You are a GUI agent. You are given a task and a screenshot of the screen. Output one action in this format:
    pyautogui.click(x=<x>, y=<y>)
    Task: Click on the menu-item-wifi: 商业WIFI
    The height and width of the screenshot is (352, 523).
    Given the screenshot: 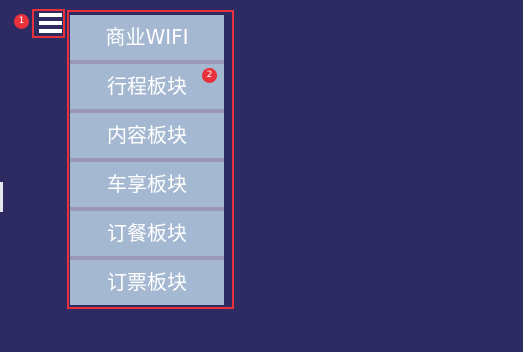 What is the action you would take?
    pyautogui.click(x=147, y=37)
    